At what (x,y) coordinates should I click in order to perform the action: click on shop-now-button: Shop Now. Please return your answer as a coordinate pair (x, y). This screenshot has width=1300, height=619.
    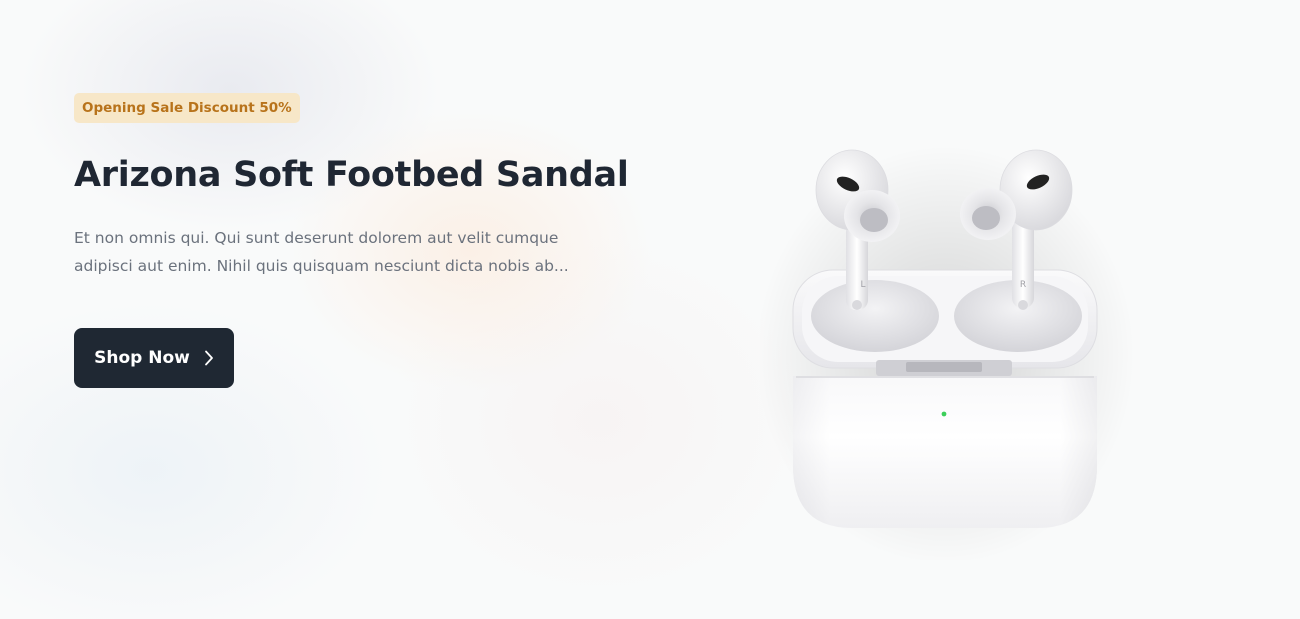
    Looking at the image, I should click on (154, 358).